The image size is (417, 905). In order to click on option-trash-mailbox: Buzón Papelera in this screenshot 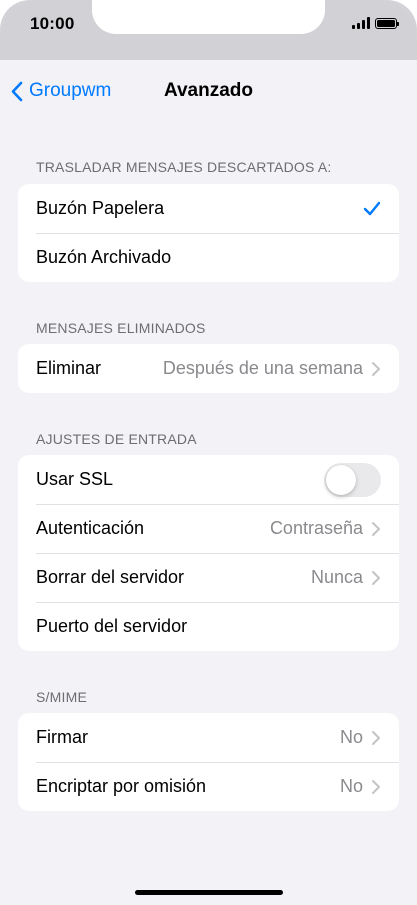, I will do `click(208, 208)`.